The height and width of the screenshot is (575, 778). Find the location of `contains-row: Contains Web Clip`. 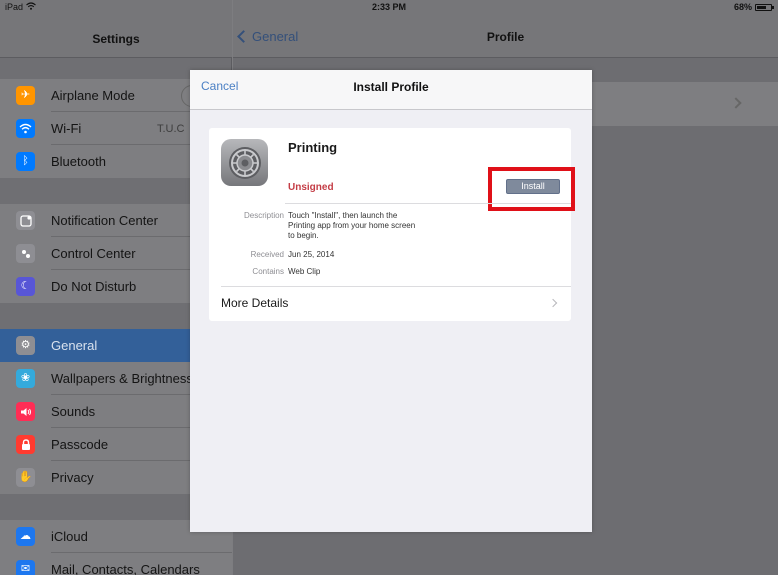

contains-row: Contains Web Clip is located at coordinates (313, 272).